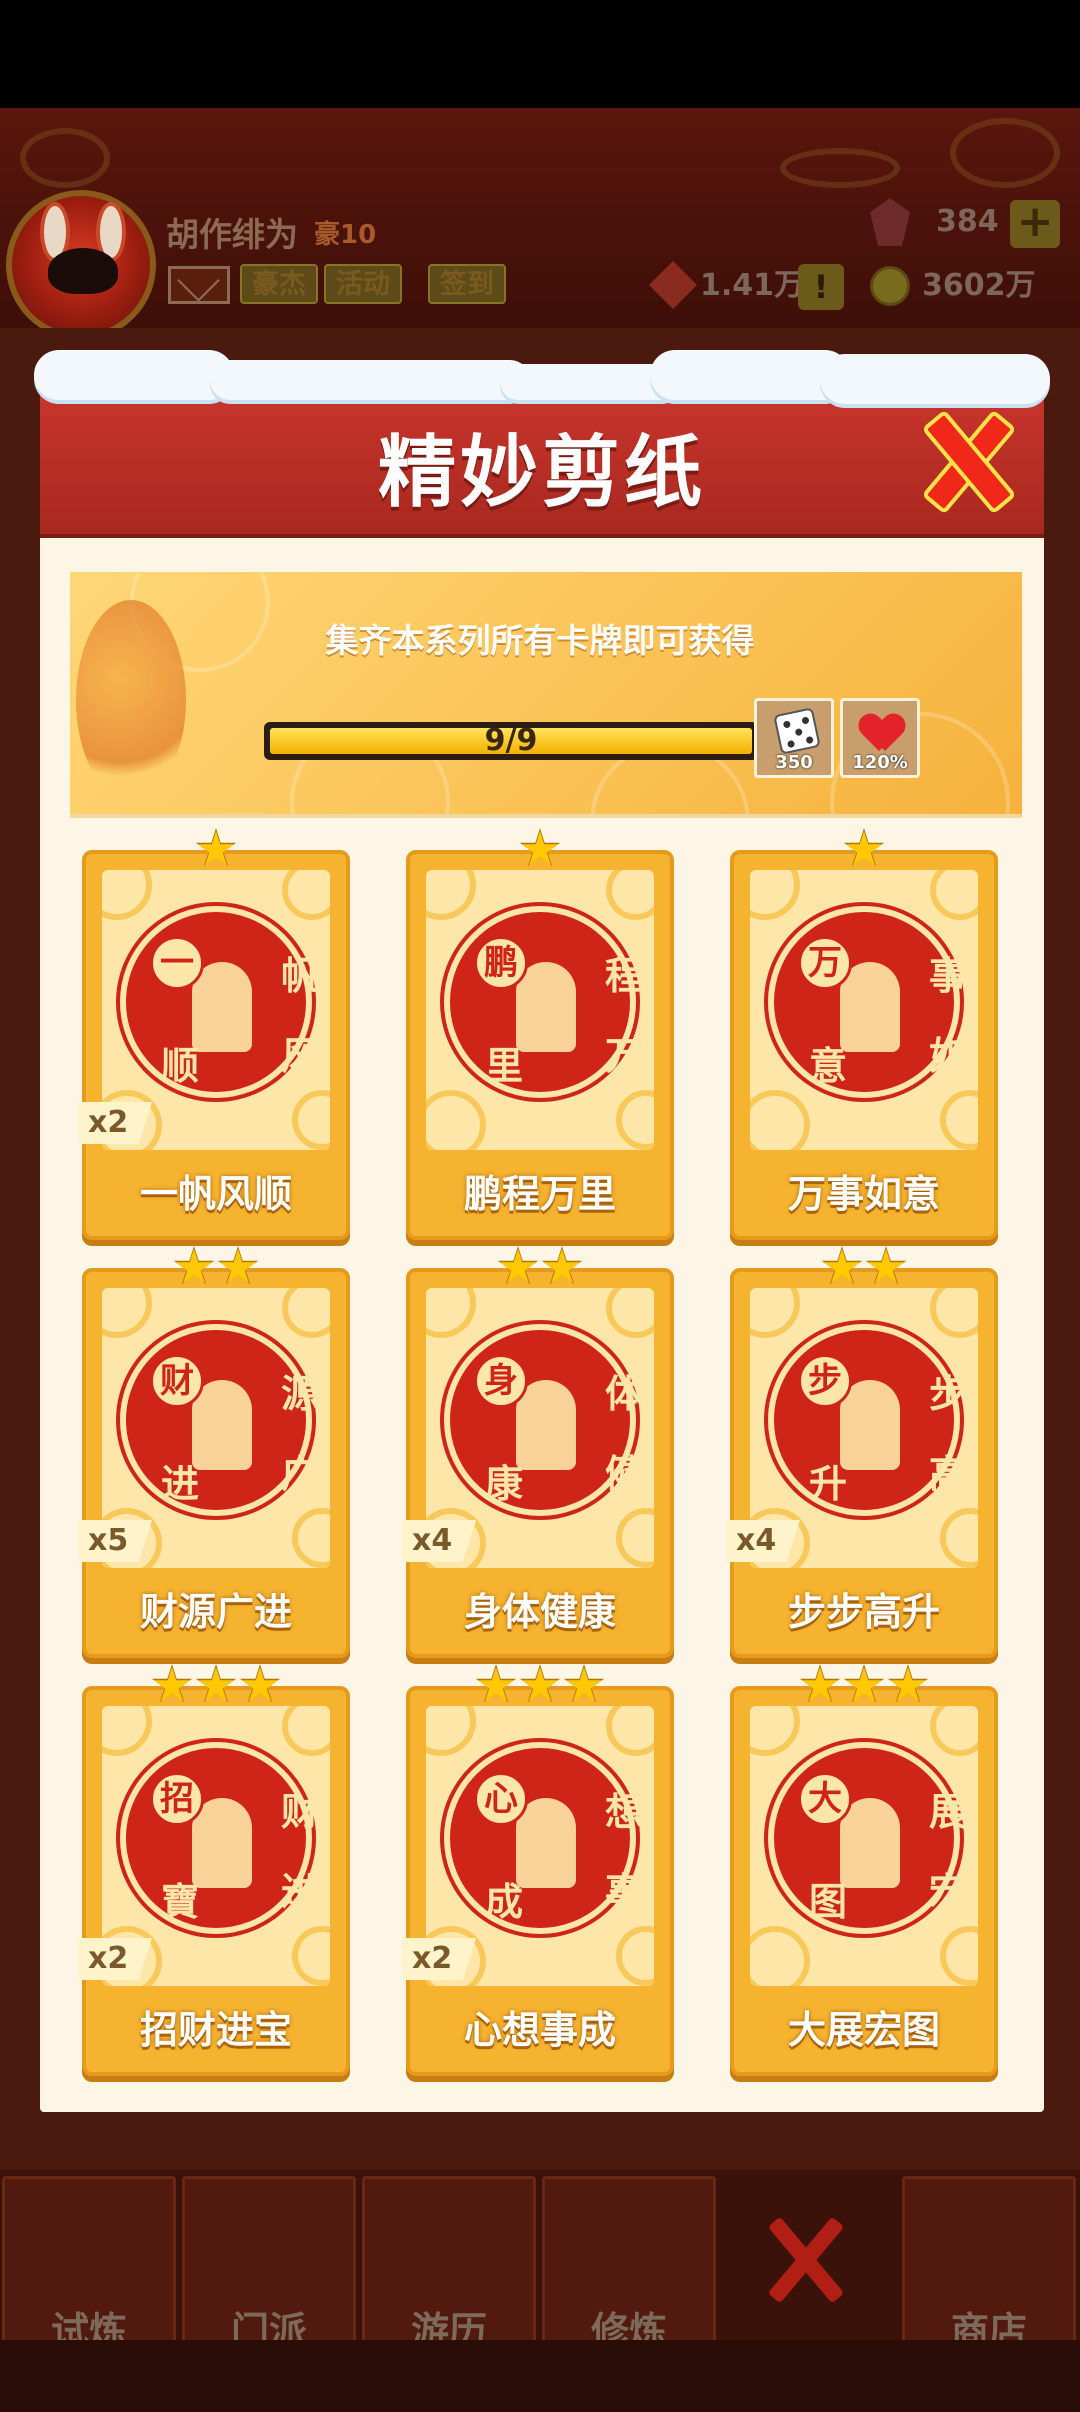 This screenshot has height=2412, width=1080. I want to click on papercut-character: 广, so click(299, 1473).